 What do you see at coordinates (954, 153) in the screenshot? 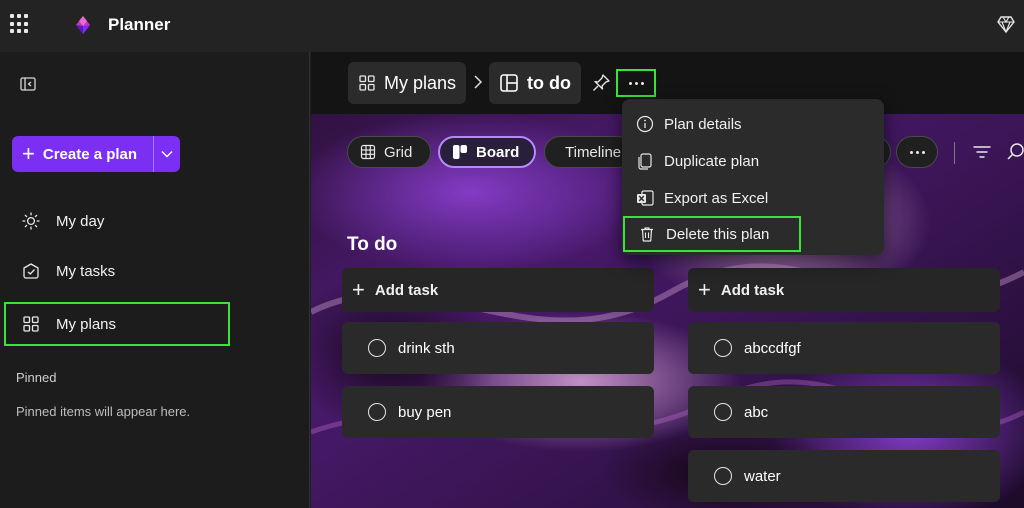
I see `toolbar-divider` at bounding box center [954, 153].